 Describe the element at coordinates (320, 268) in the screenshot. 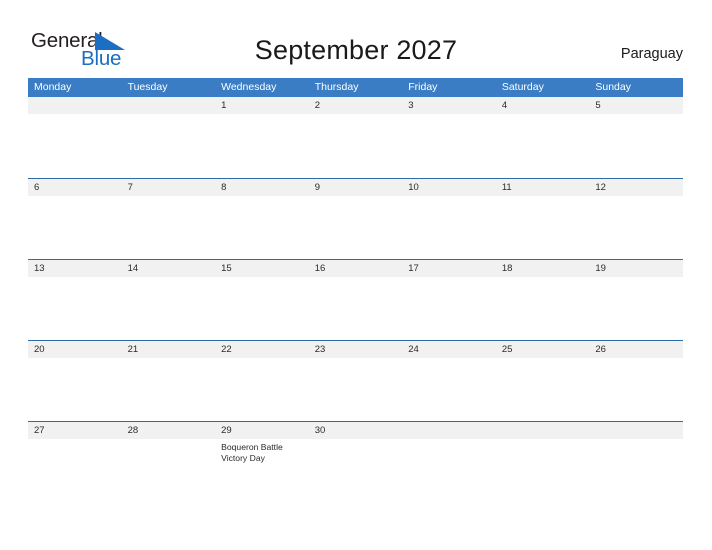

I see `day-number: 16` at that location.